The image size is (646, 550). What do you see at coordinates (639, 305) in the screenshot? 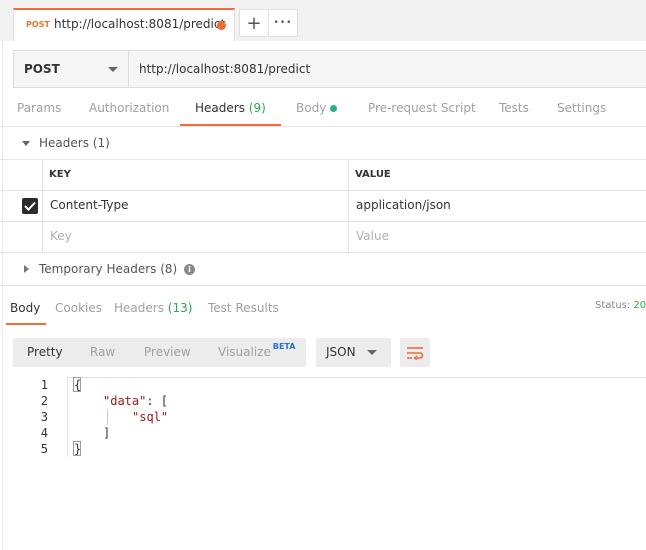
I see `status-value: 20` at bounding box center [639, 305].